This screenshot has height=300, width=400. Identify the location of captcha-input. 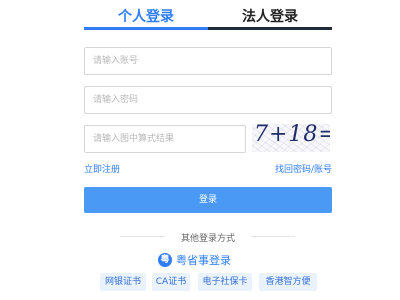
(165, 139).